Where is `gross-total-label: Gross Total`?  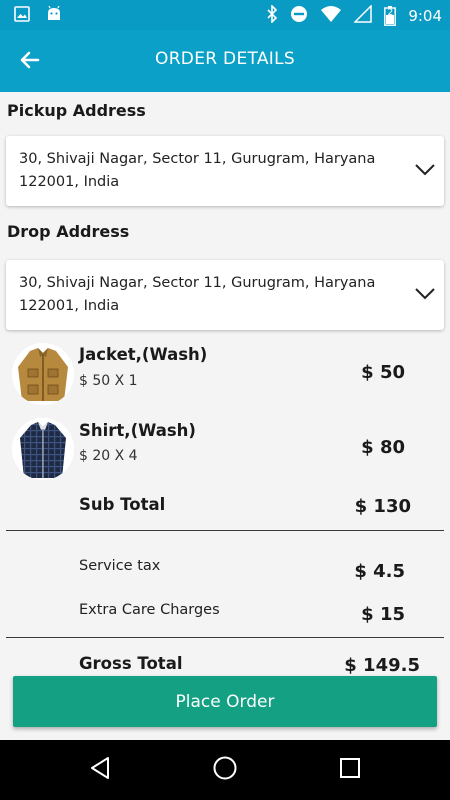
gross-total-label: Gross Total is located at coordinates (131, 663).